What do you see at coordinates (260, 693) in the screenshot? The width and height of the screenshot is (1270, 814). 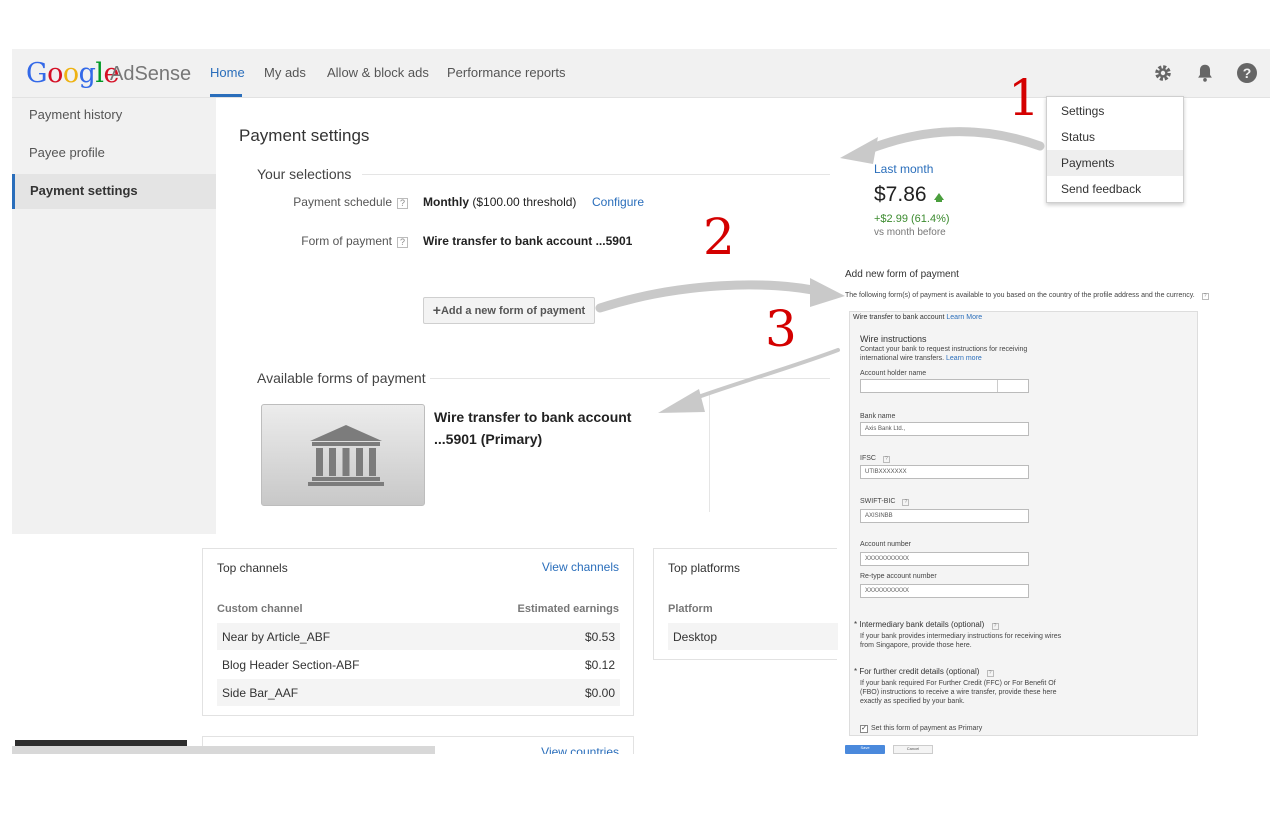 I see `channel-name: Side Bar_AAF` at bounding box center [260, 693].